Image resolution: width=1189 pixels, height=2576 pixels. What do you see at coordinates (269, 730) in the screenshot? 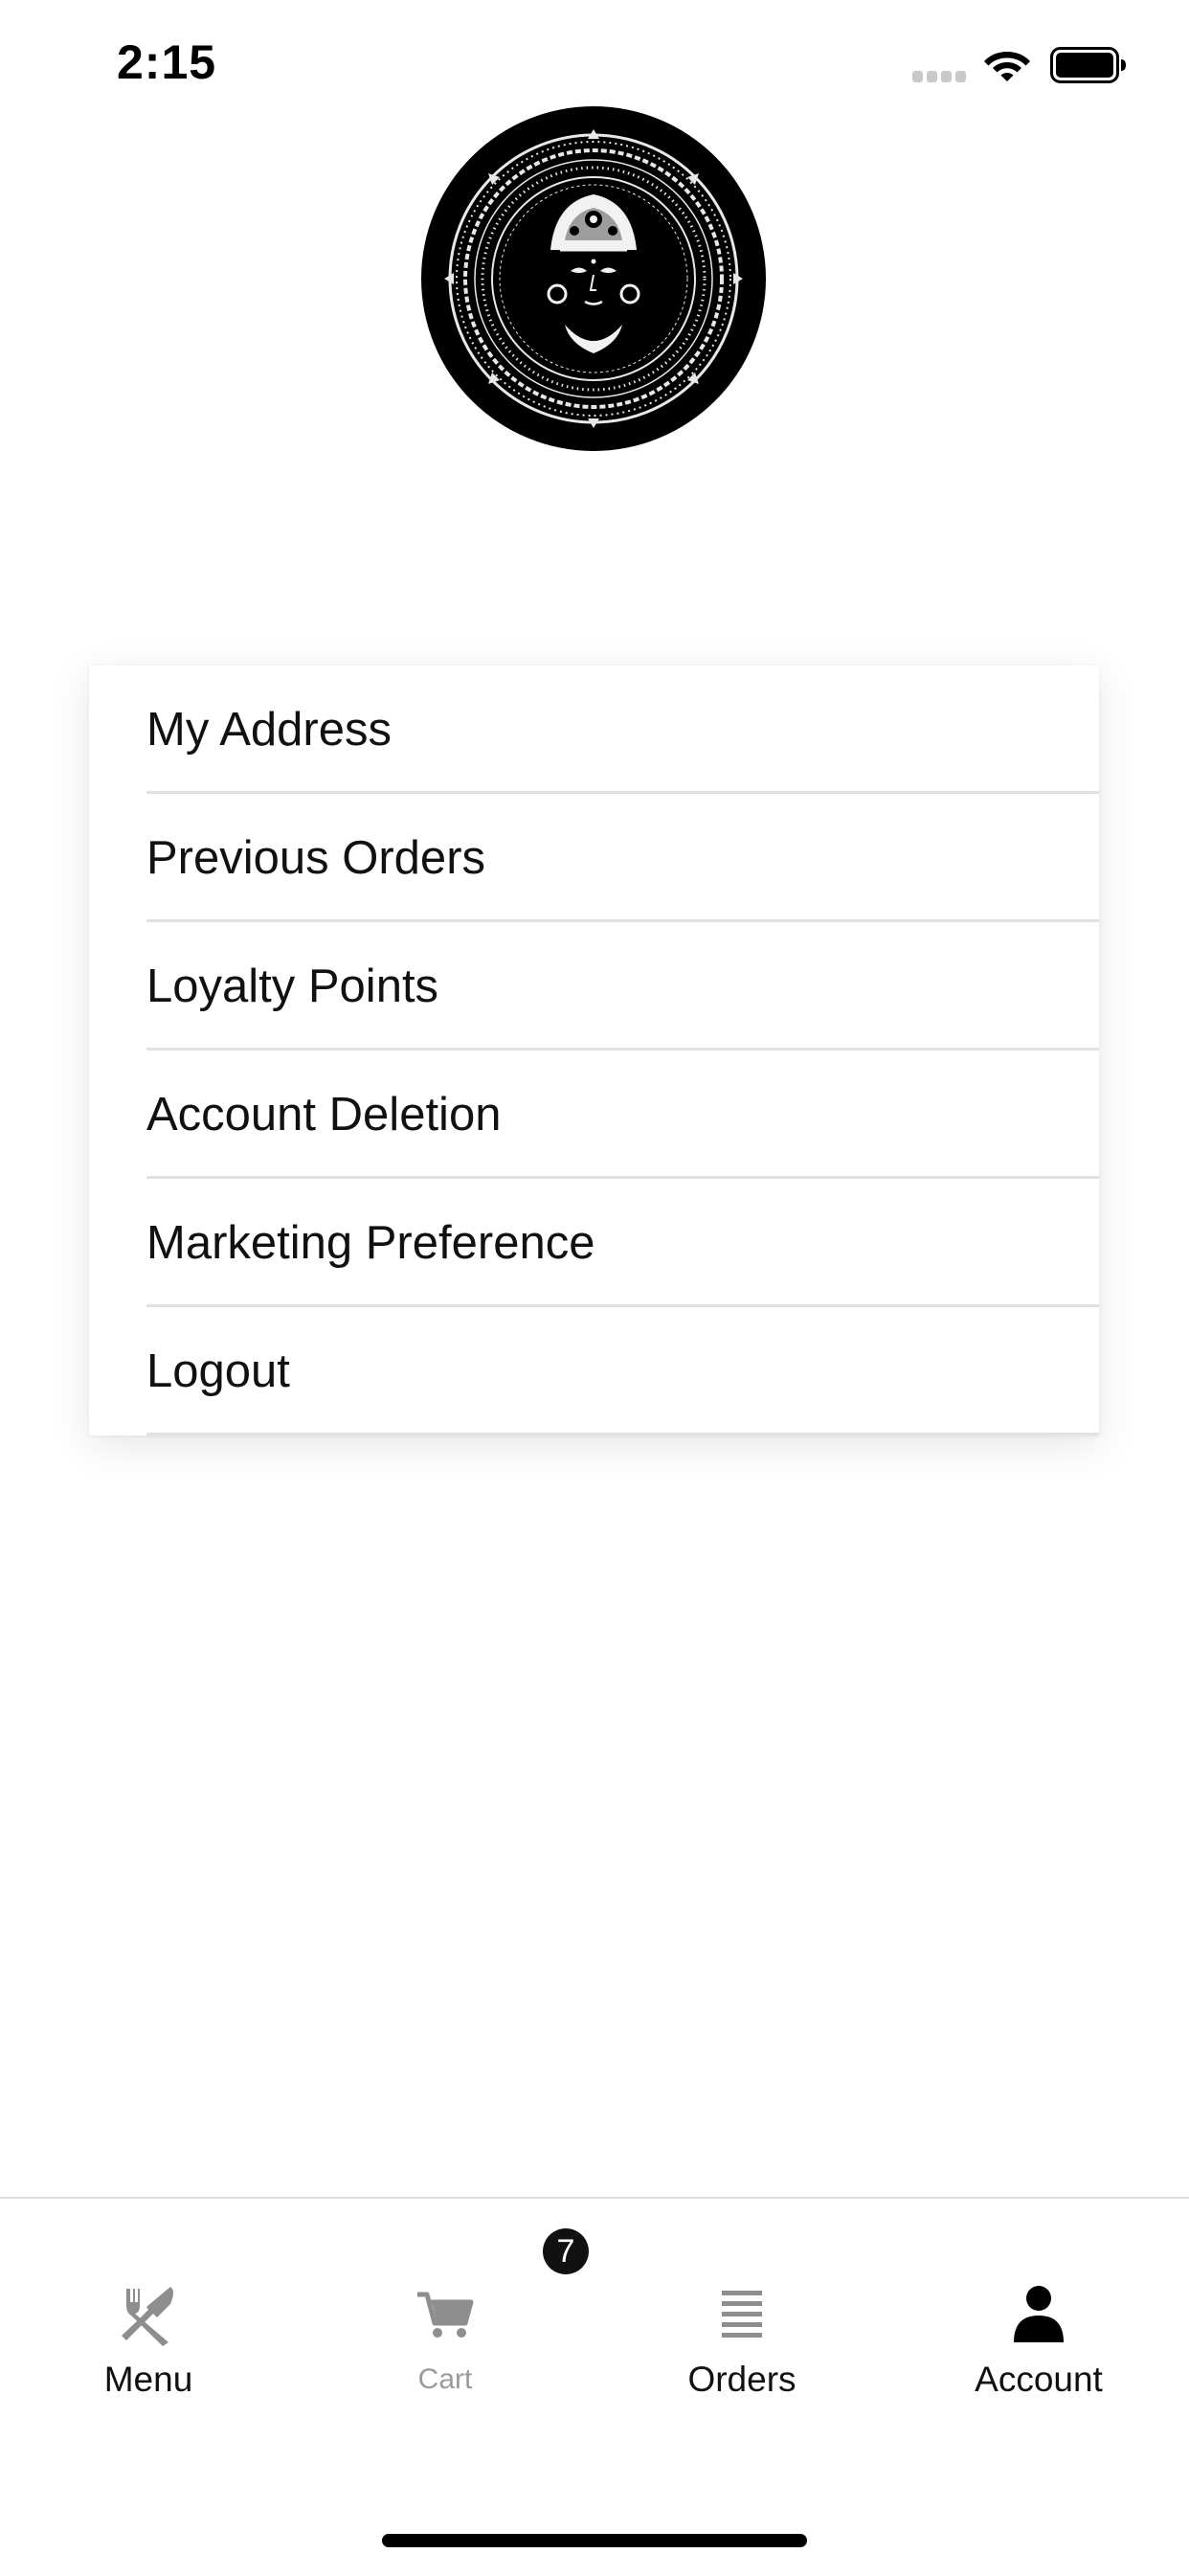
I see `menu-item-label: My Address` at bounding box center [269, 730].